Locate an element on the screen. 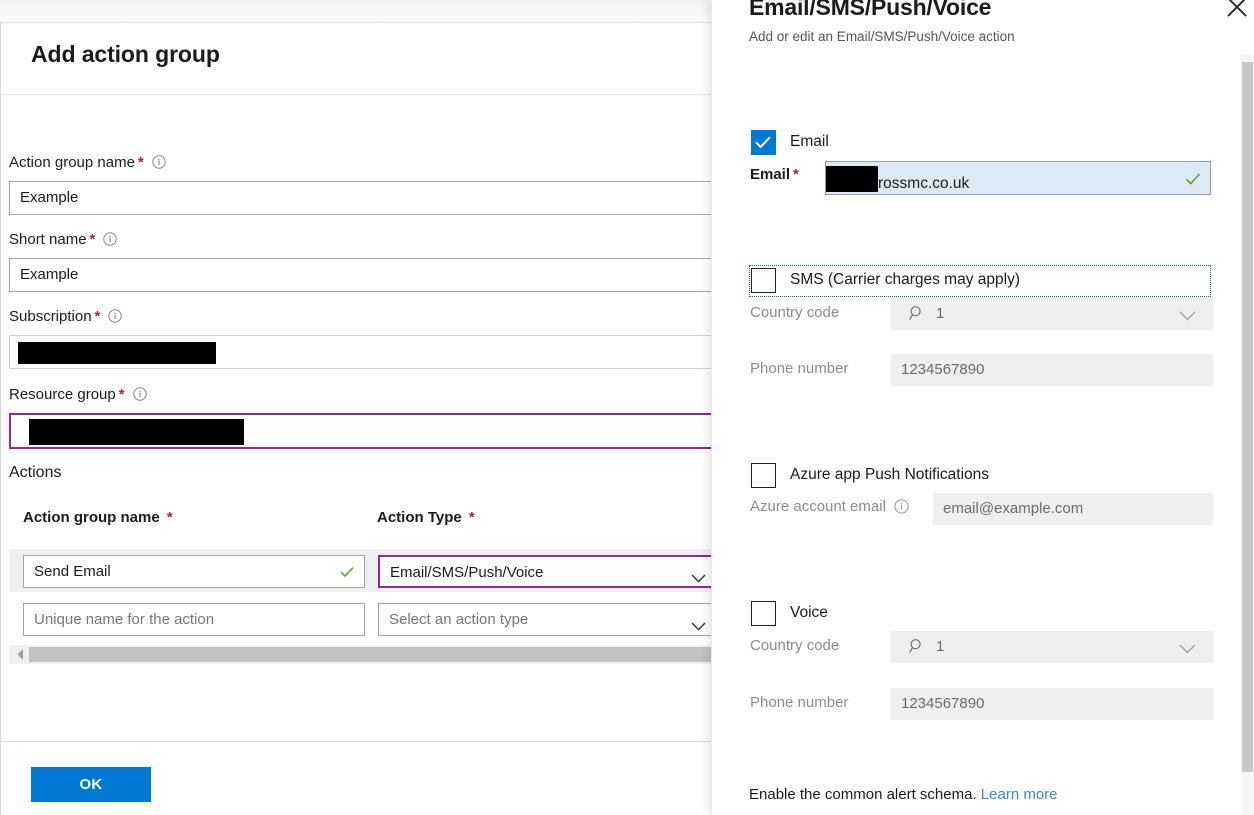  voice-country-code-select: 1 is located at coordinates (1052, 647).